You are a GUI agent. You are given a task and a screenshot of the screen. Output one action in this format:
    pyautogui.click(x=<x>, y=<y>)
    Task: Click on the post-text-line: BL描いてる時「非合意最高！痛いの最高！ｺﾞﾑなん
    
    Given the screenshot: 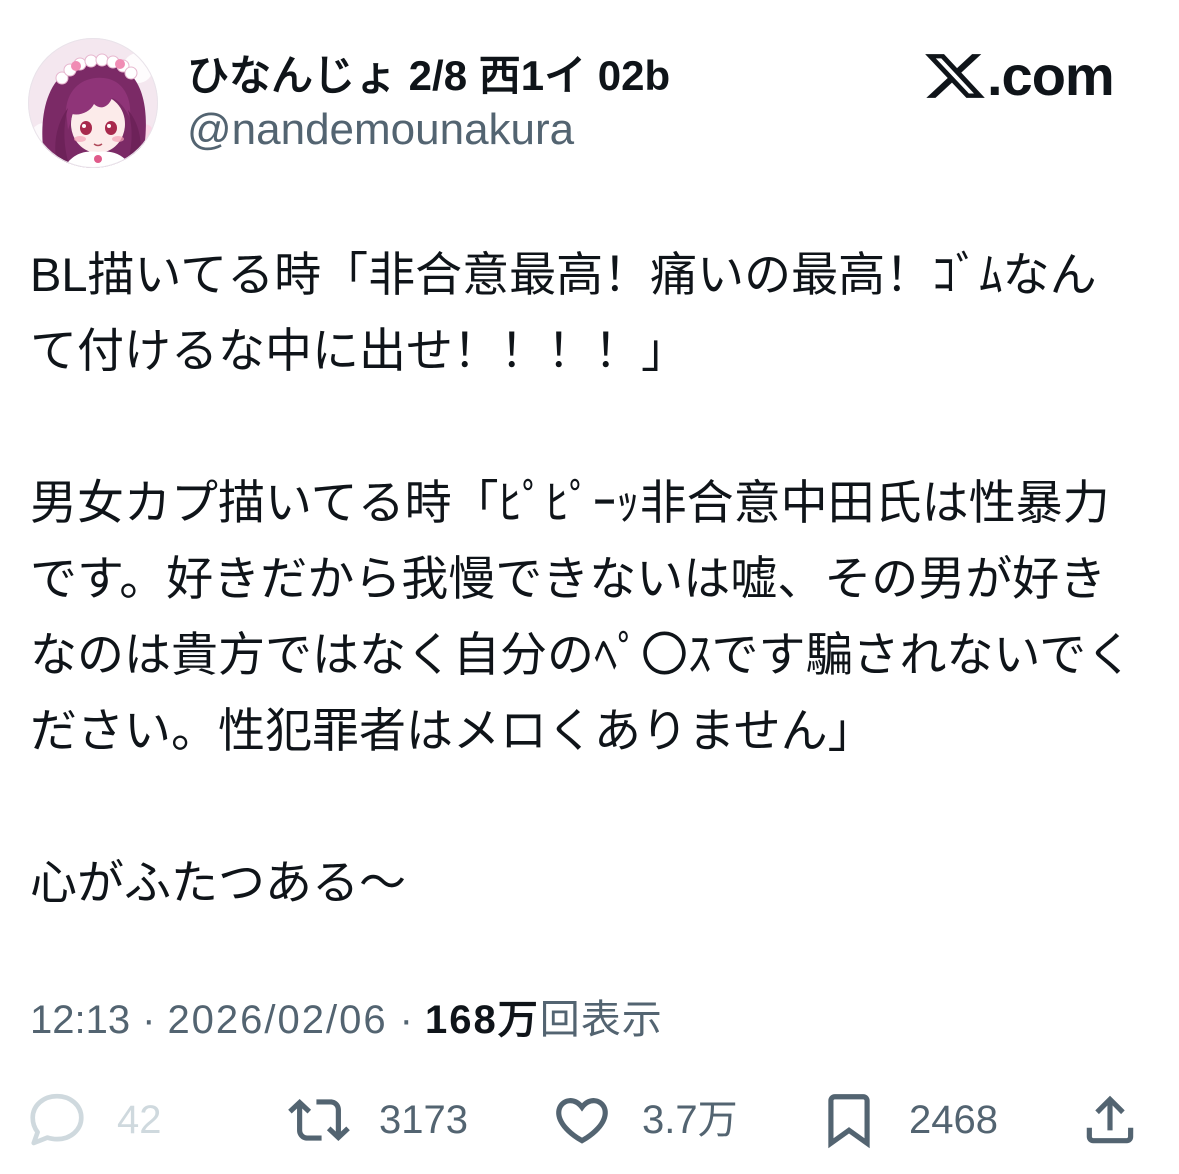 What is the action you would take?
    pyautogui.click(x=563, y=274)
    